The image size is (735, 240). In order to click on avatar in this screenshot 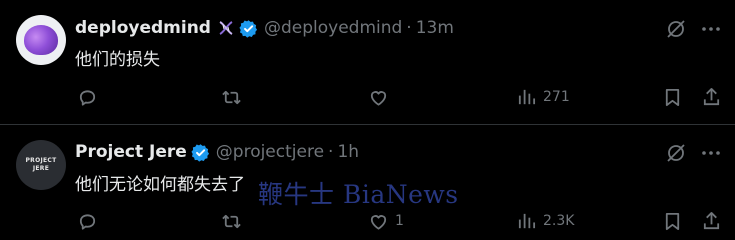, I will do `click(41, 40)`.